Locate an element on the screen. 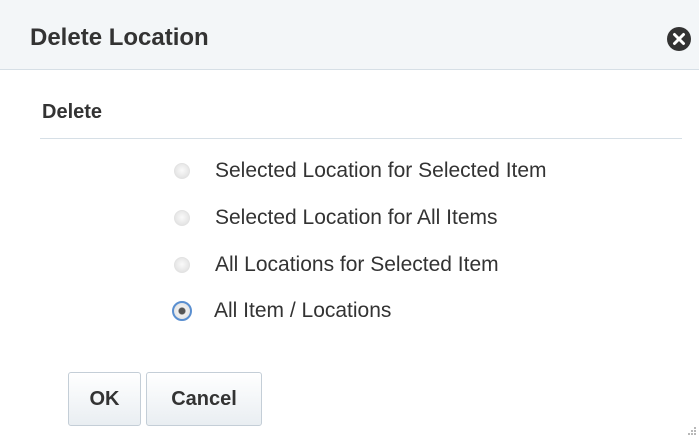  option-selected-location-all-items: Selected Location for All Items is located at coordinates (336, 218).